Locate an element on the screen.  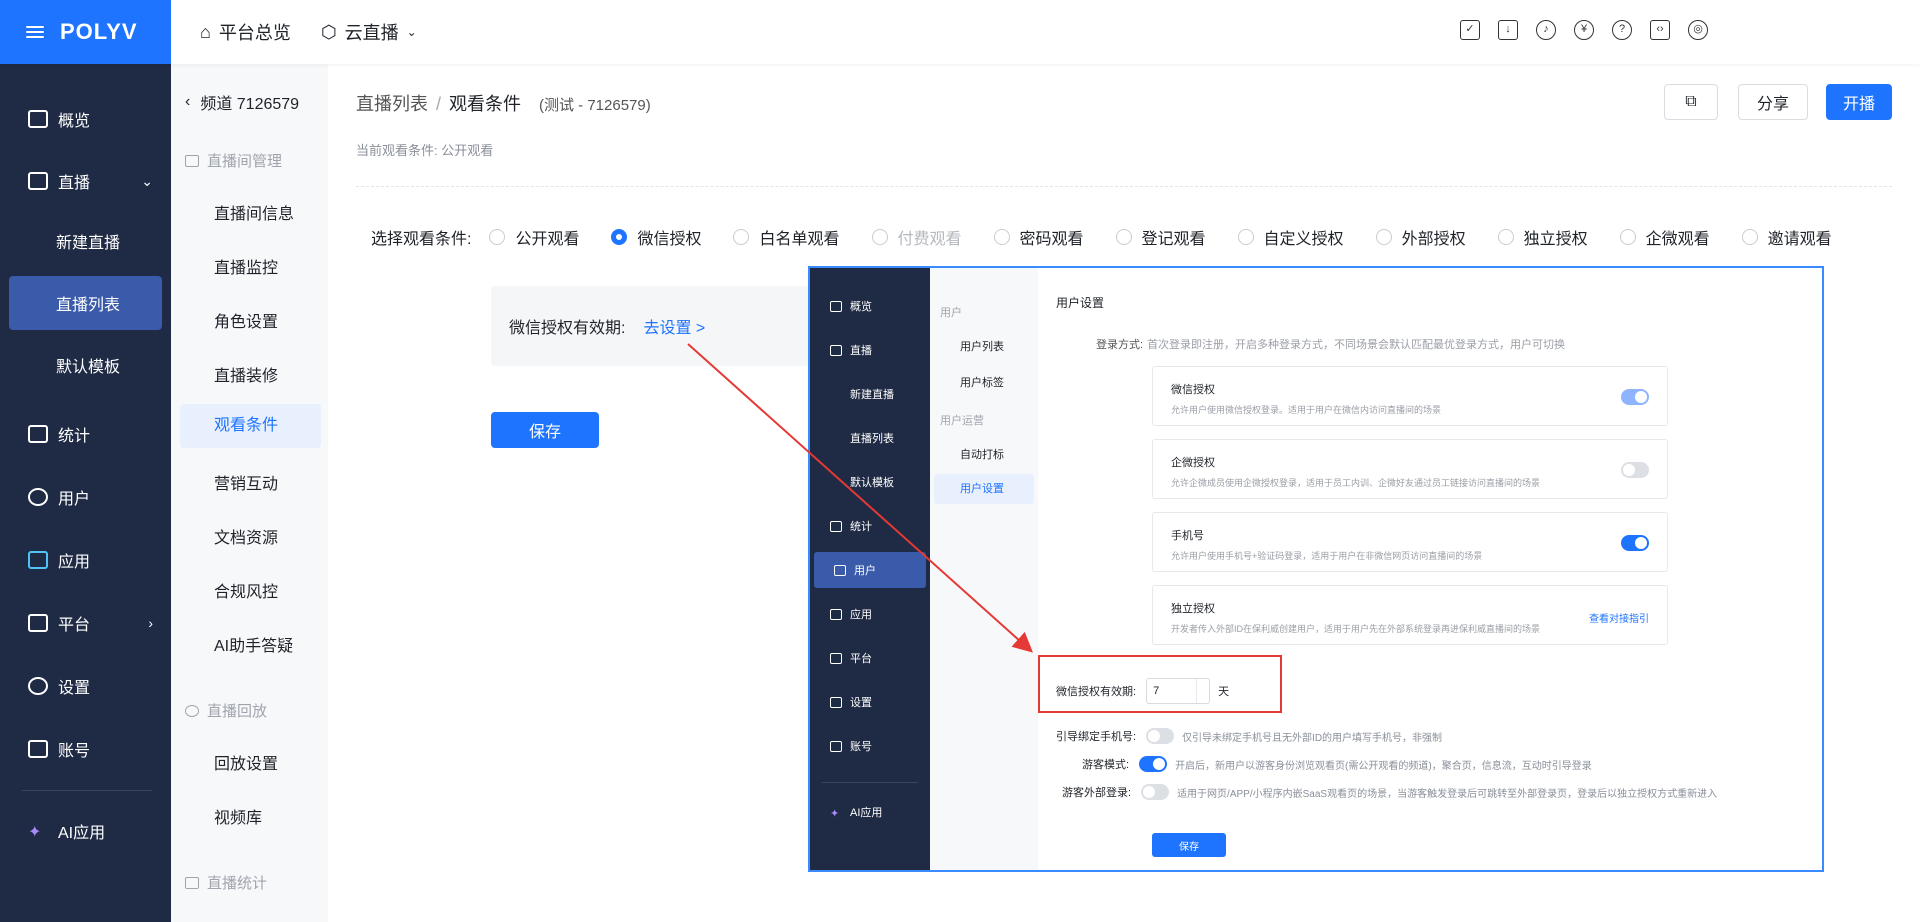
inset-nav-stats: 统计 is located at coordinates (870, 526).